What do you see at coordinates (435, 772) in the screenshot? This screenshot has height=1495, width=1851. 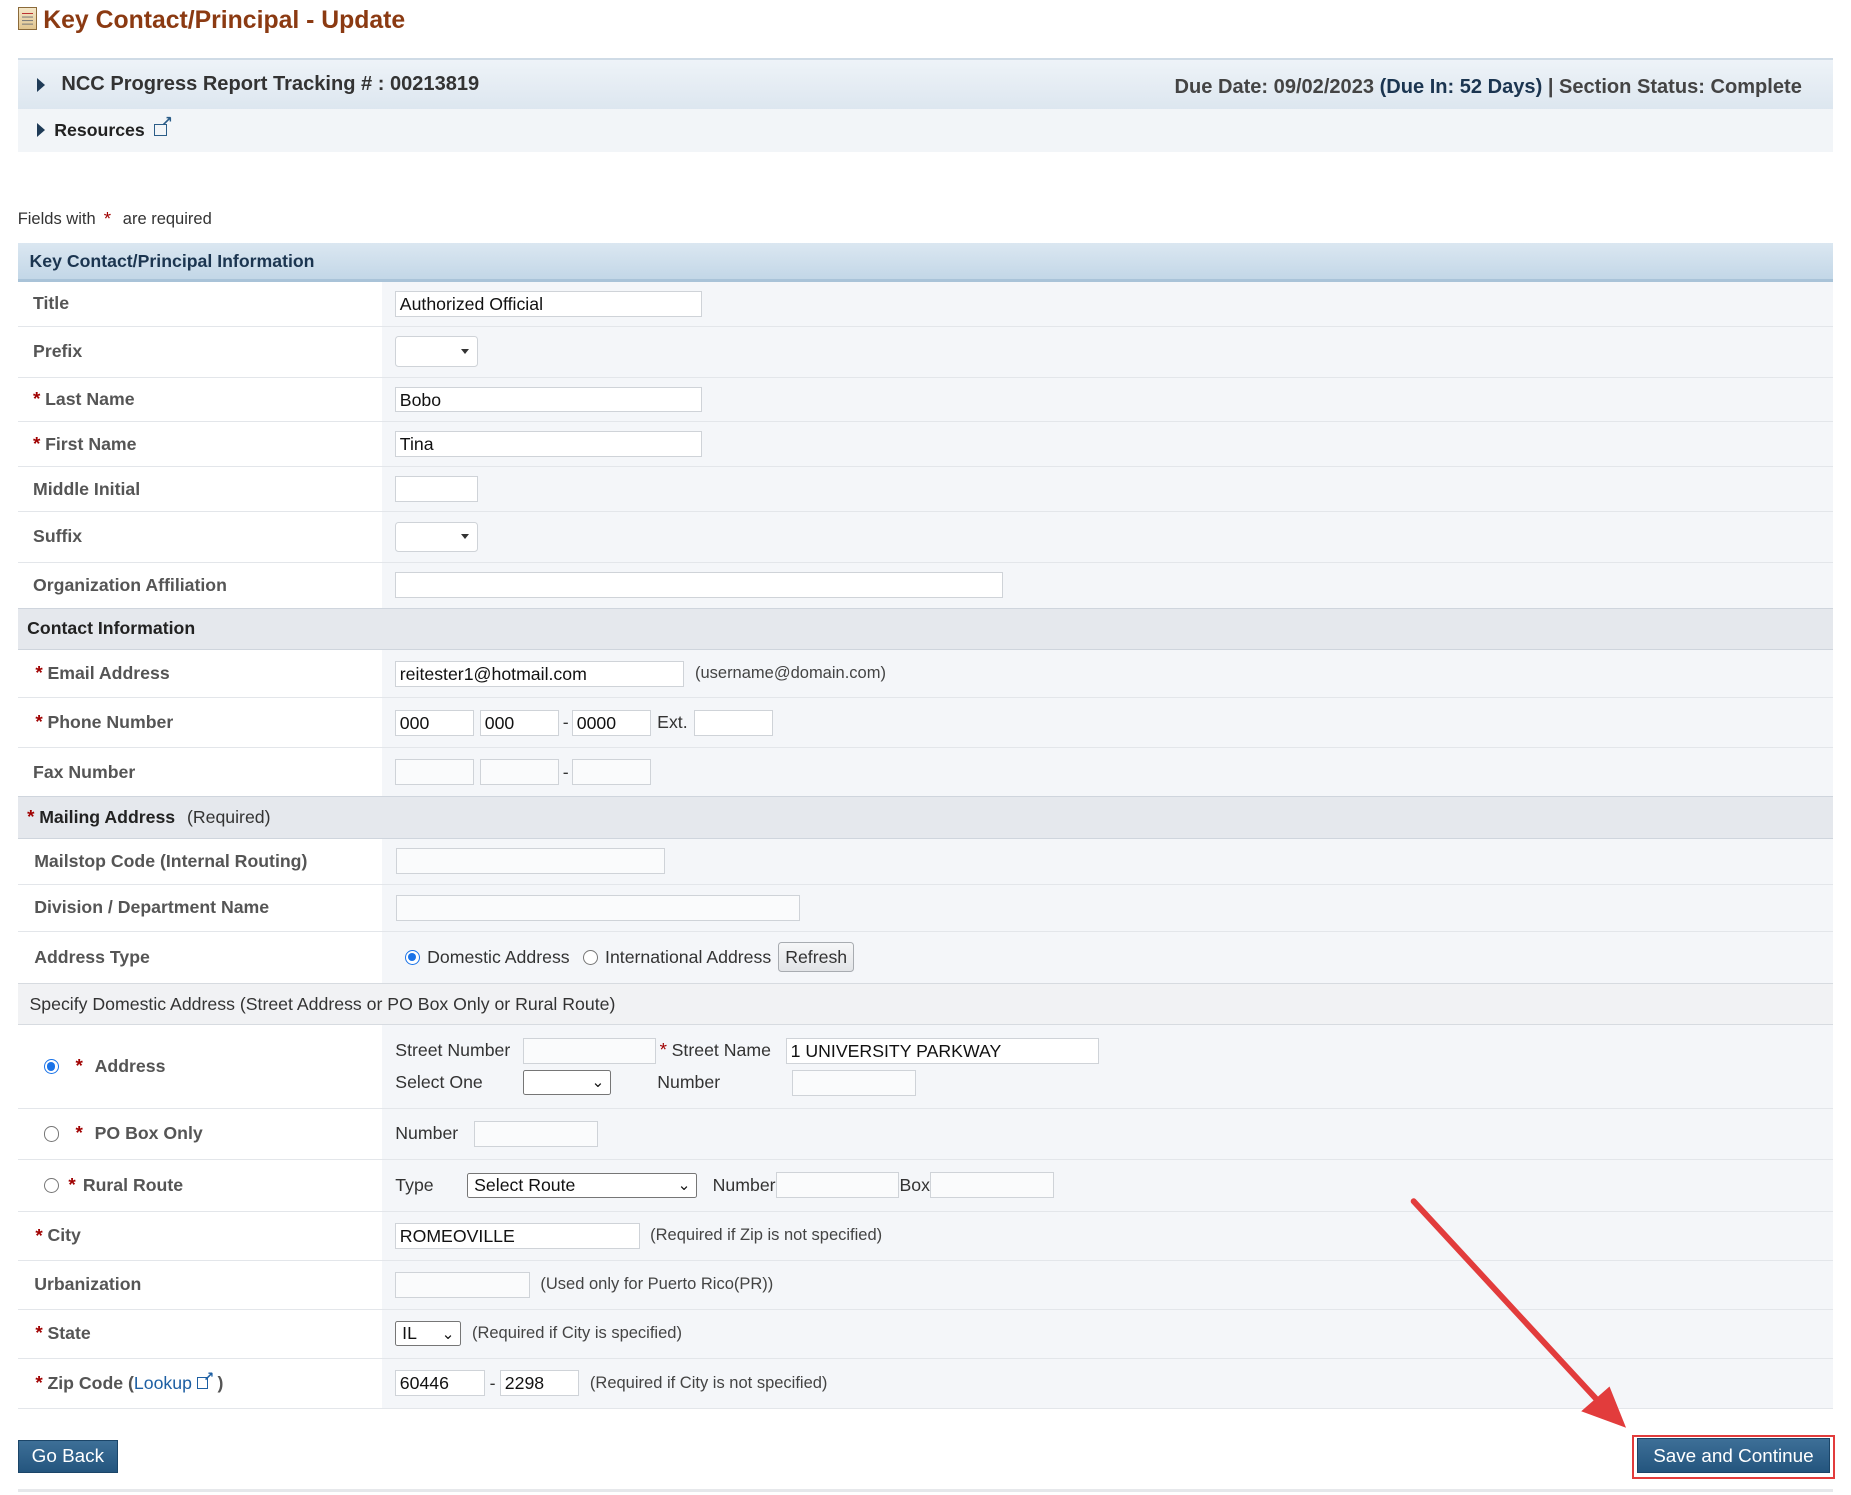 I see `fax-area-input` at bounding box center [435, 772].